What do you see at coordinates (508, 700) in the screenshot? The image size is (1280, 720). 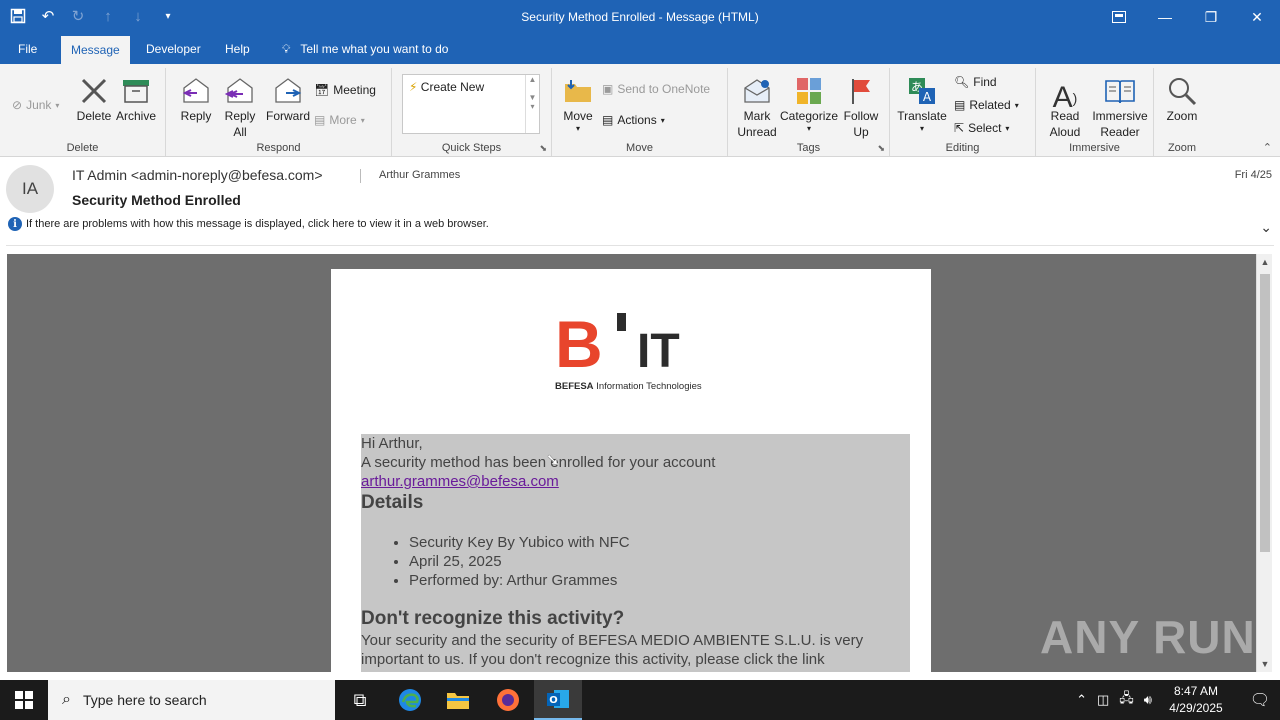 I see `firefox-icon` at bounding box center [508, 700].